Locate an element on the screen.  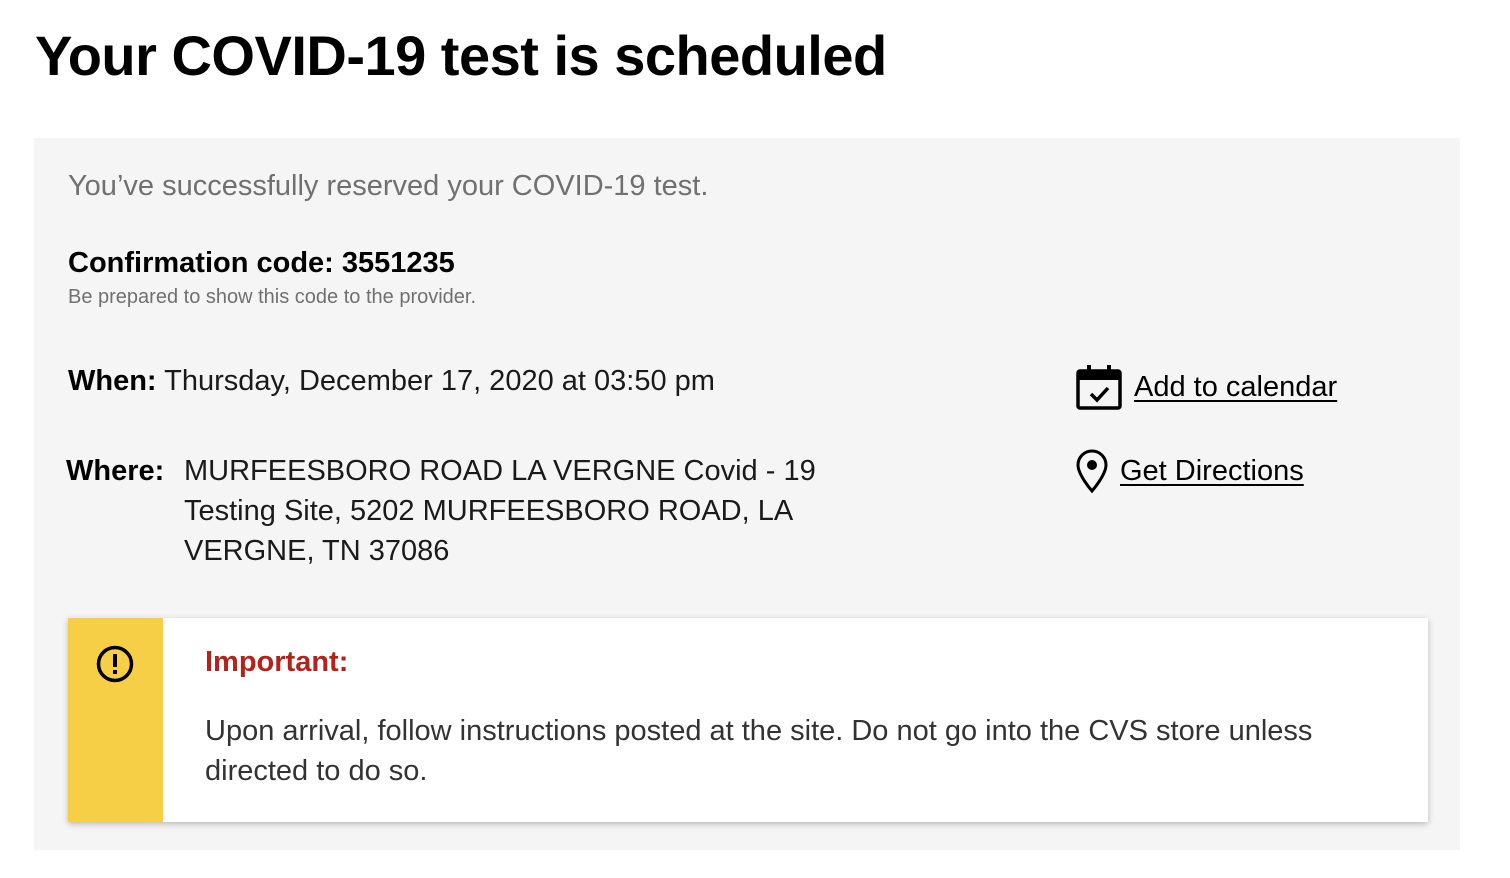
when-value: Thursday, December 17, 2020 at 03:50 pm is located at coordinates (439, 381).